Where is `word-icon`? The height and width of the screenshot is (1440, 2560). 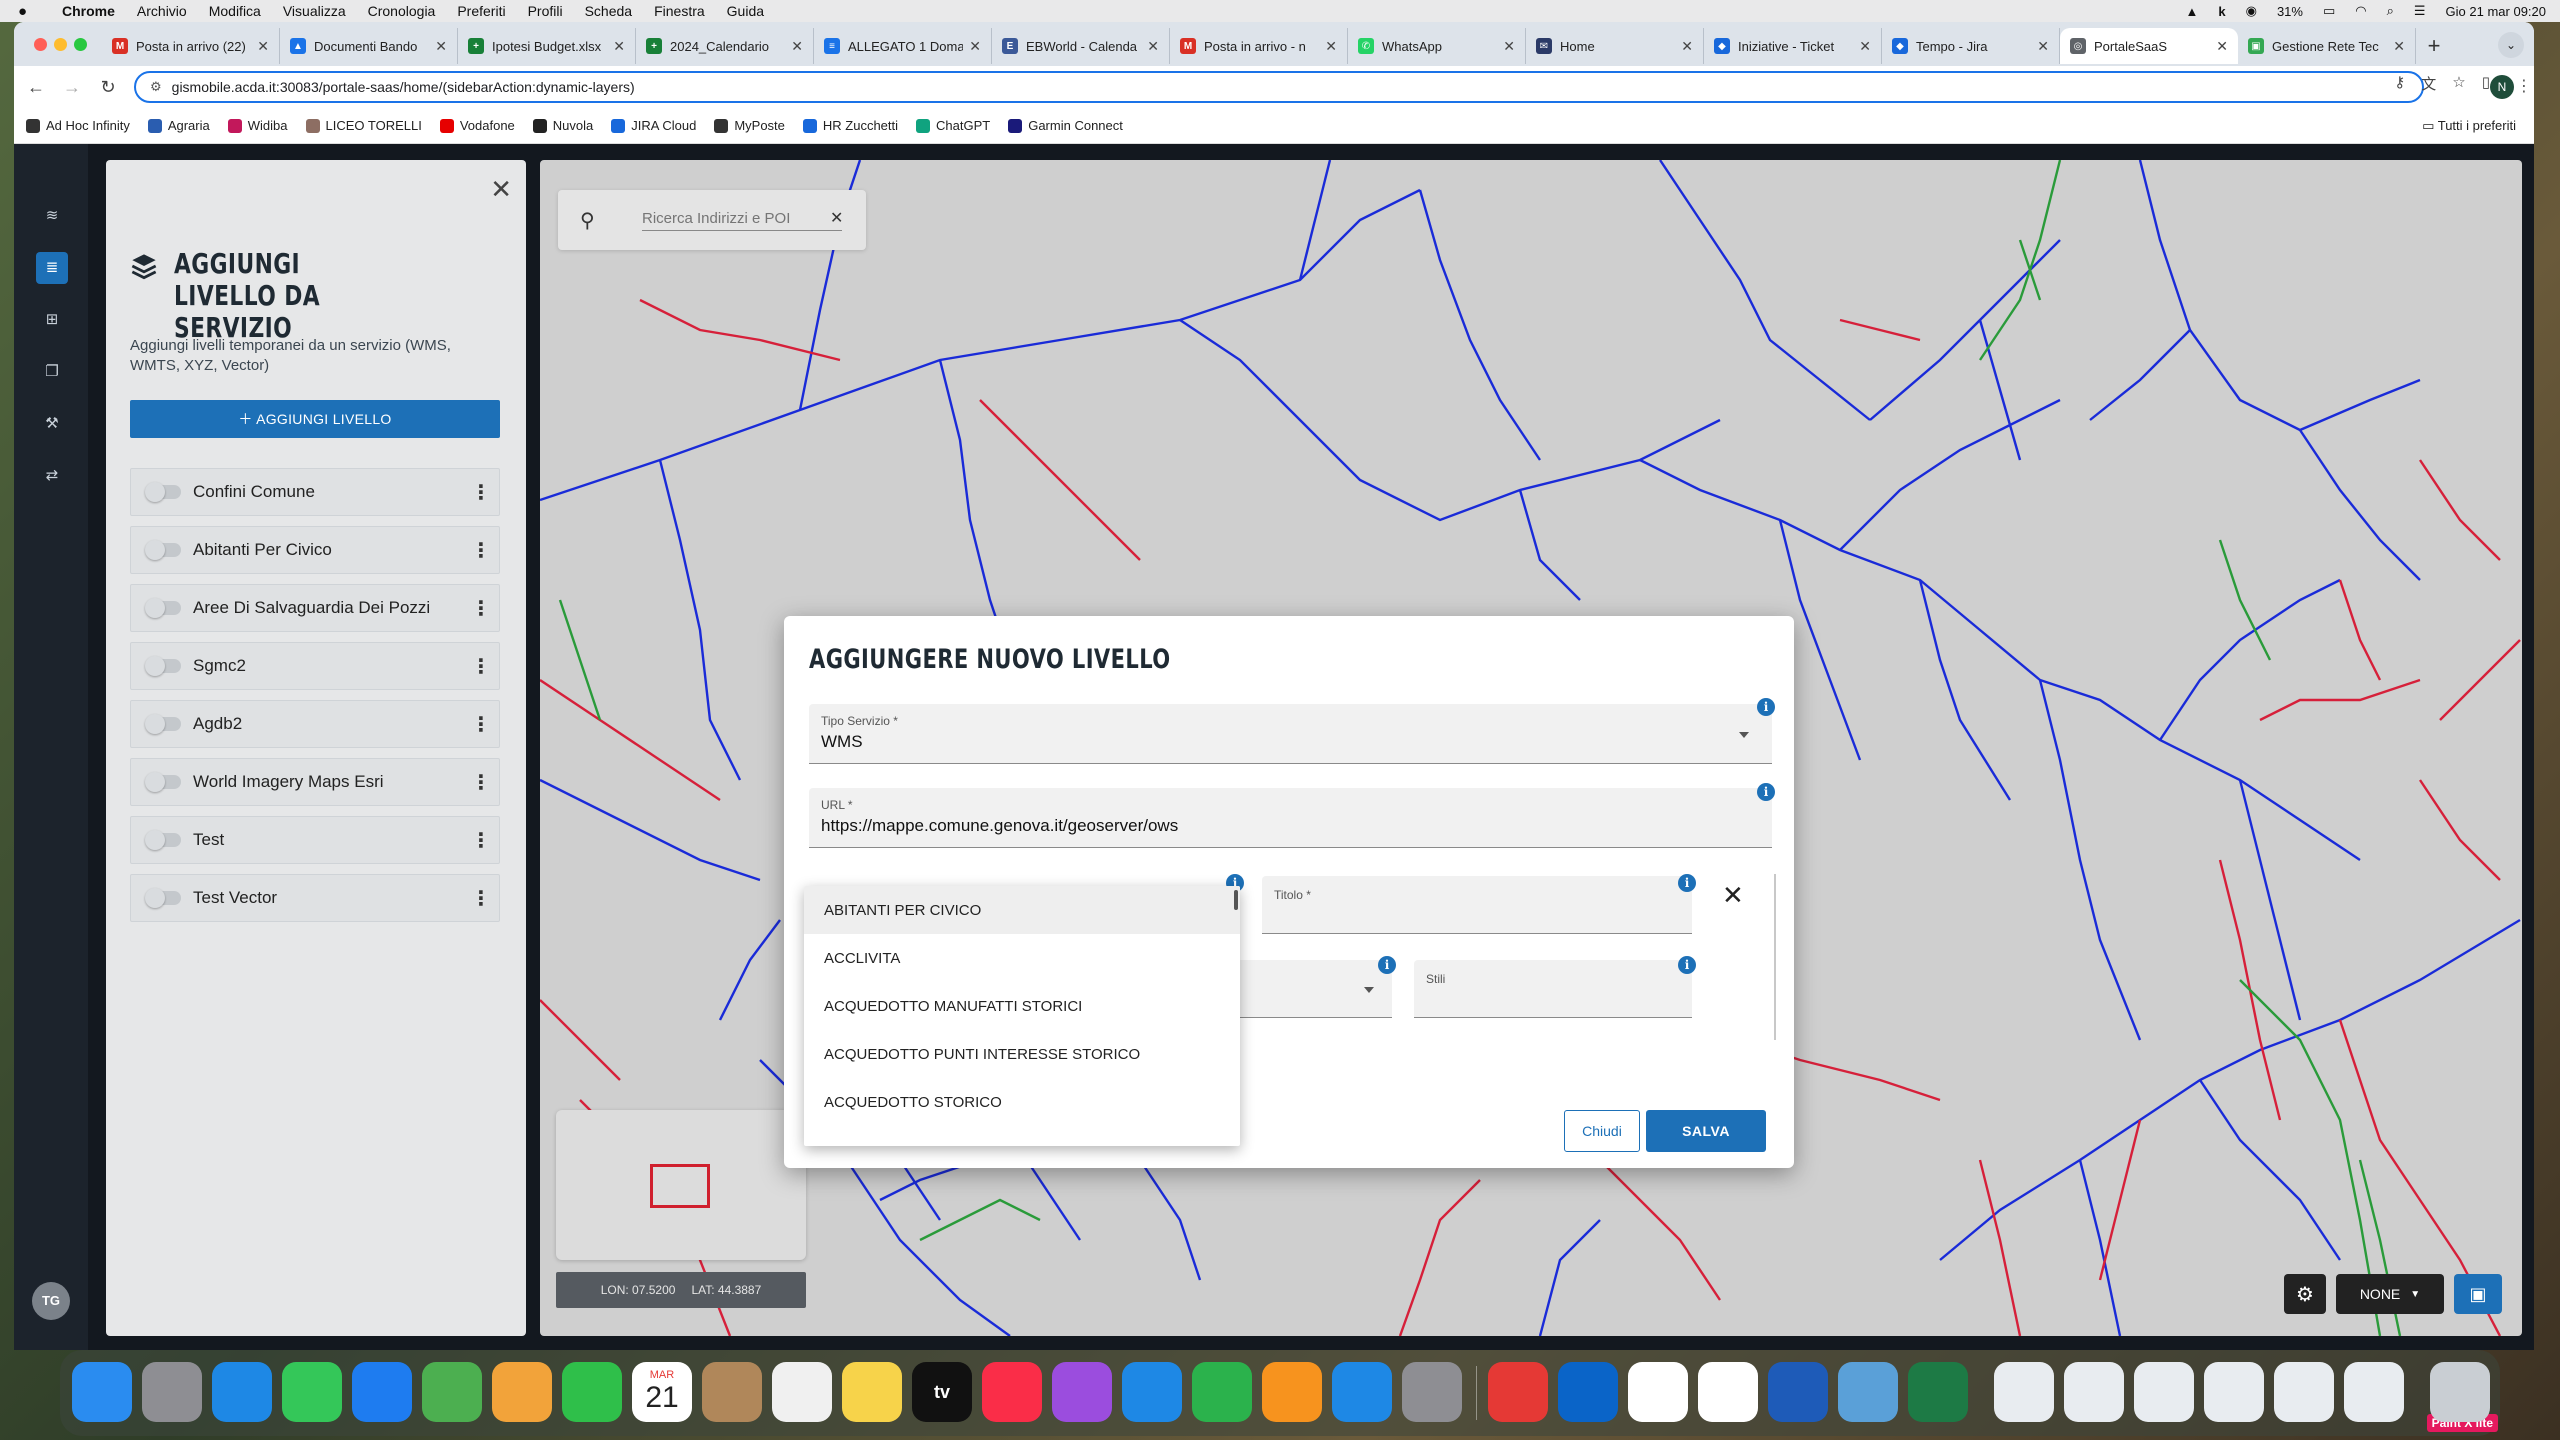
word-icon is located at coordinates (1798, 1392).